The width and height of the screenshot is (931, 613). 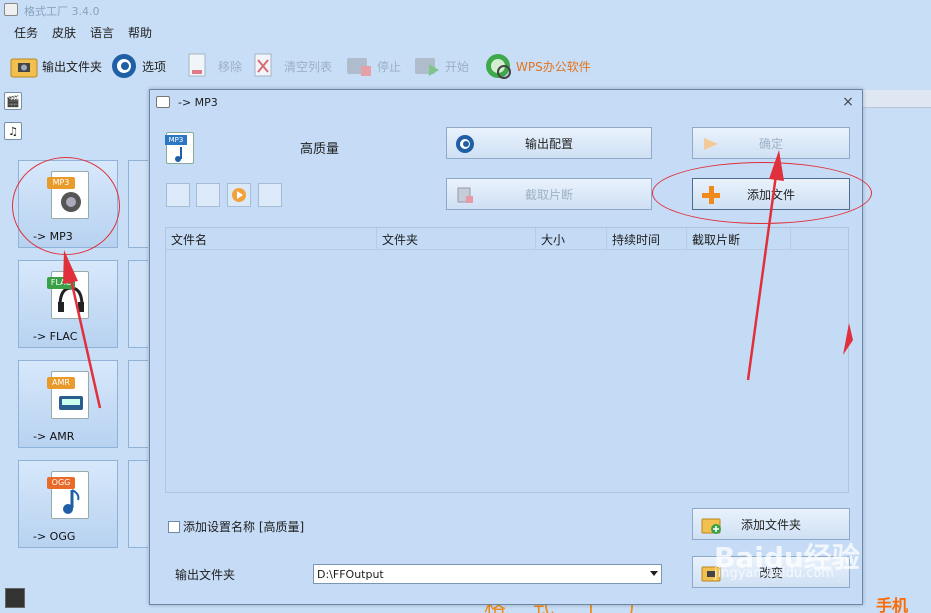 What do you see at coordinates (848, 339) in the screenshot?
I see `annotation-mark-right` at bounding box center [848, 339].